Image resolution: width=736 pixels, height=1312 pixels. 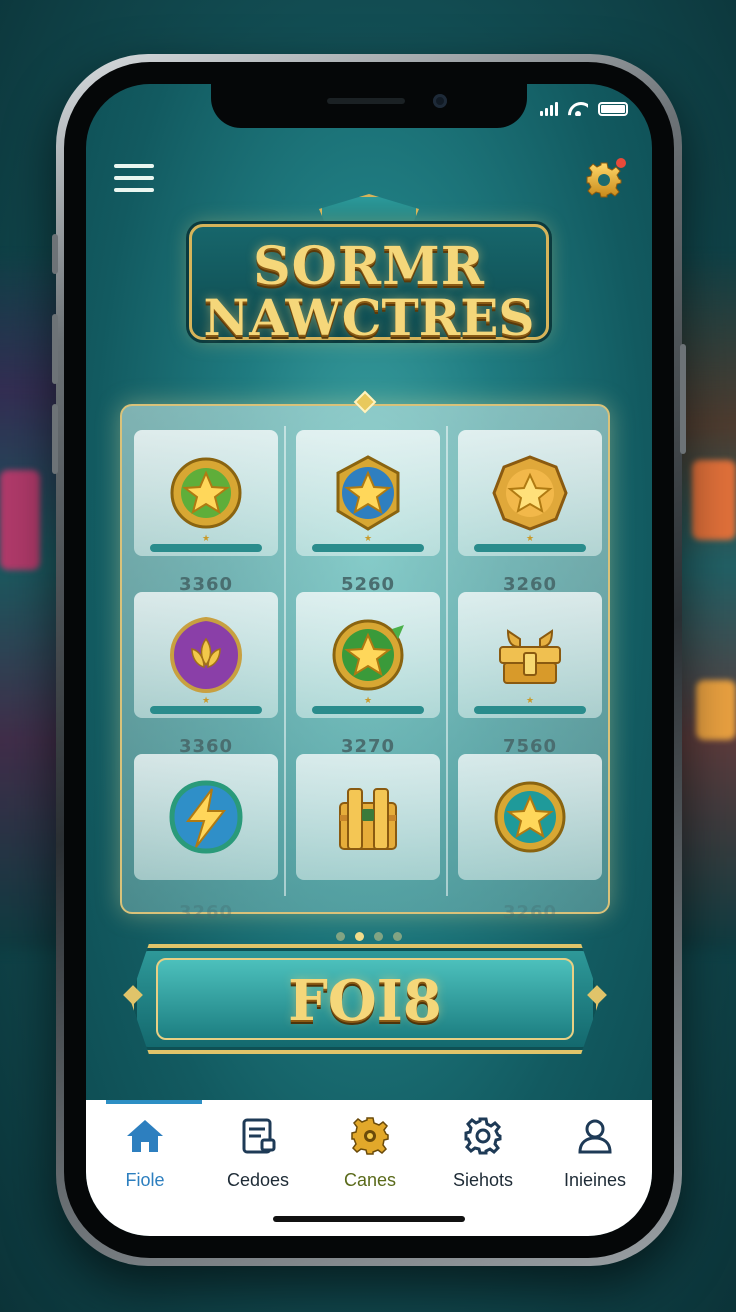 I want to click on tab-siehots: Siehots, so click(x=483, y=1152).